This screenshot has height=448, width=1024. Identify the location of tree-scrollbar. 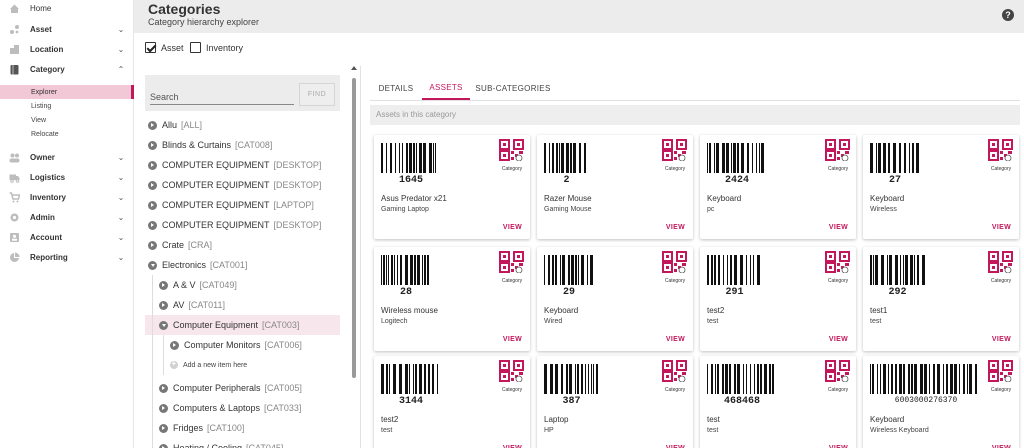
(354, 257).